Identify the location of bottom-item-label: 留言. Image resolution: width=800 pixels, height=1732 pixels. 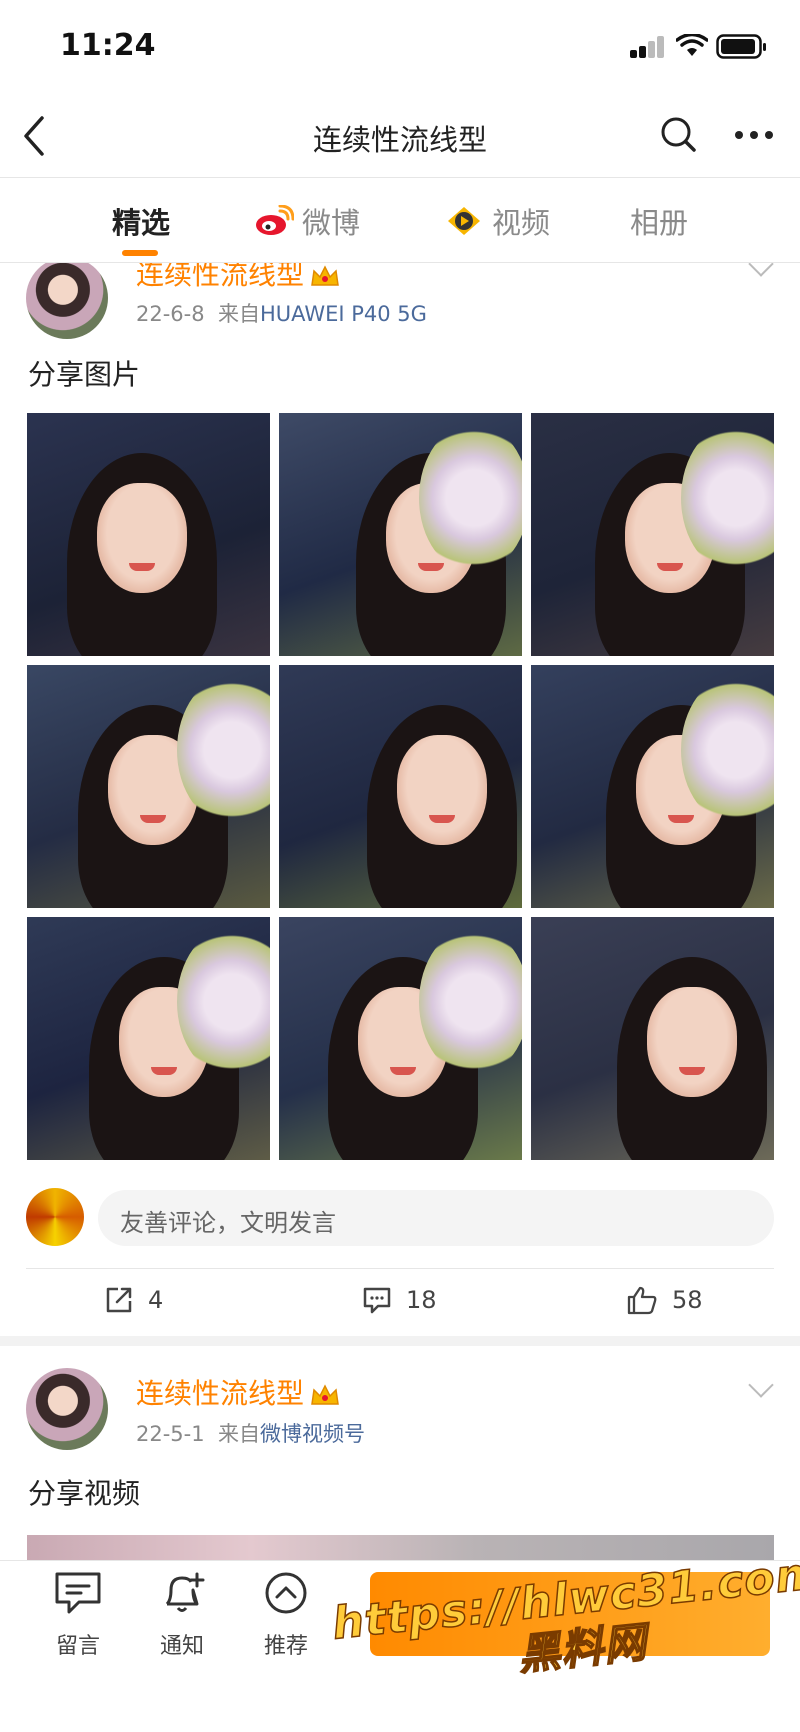
(77, 1646).